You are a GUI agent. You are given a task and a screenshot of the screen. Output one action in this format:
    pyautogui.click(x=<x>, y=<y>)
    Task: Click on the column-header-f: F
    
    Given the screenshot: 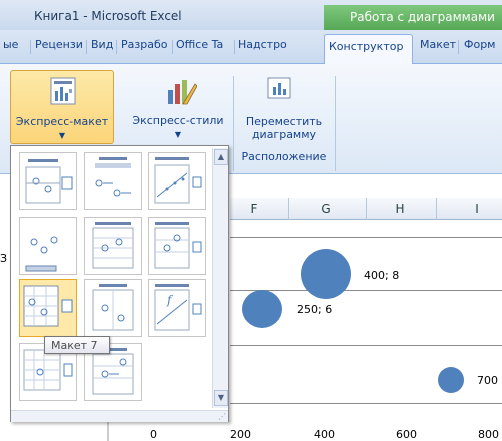 What is the action you would take?
    pyautogui.click(x=254, y=209)
    